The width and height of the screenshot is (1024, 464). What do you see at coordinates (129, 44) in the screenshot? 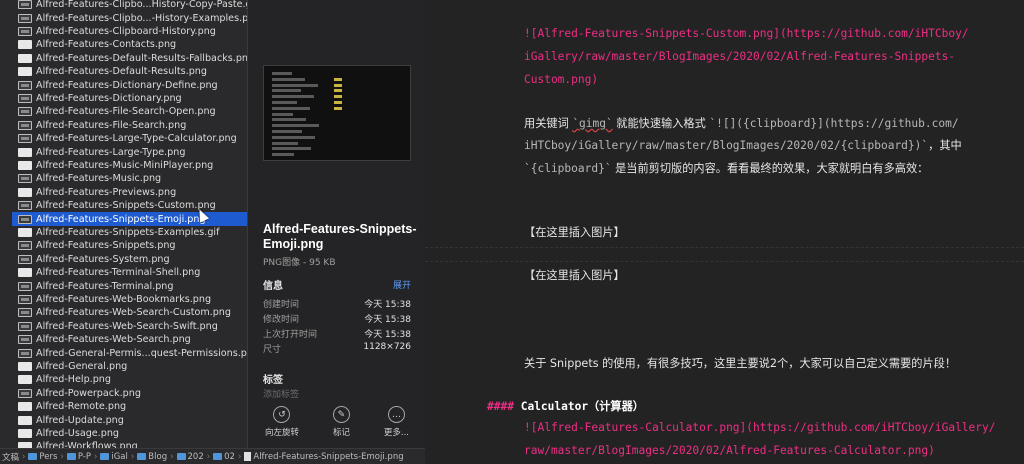
I see `file-row: Alfred-Features-Contacts.png` at bounding box center [129, 44].